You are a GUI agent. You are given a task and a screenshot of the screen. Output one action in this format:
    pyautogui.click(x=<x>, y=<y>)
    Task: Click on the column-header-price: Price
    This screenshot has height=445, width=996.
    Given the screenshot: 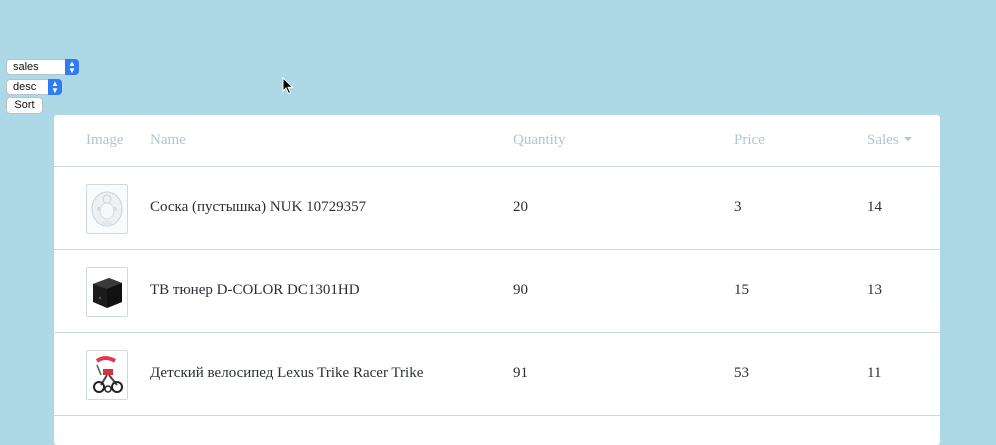 What is the action you would take?
    pyautogui.click(x=749, y=140)
    